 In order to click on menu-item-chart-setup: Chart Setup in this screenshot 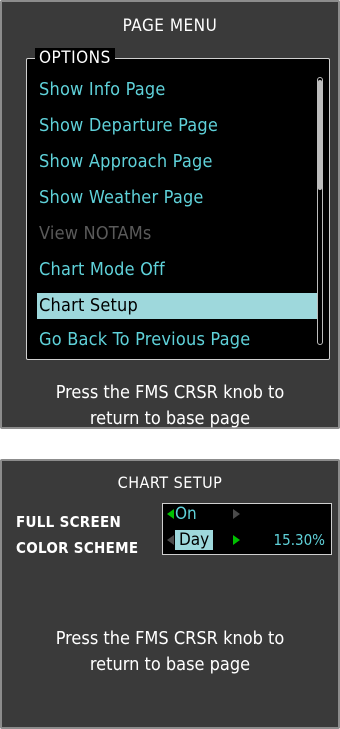, I will do `click(177, 306)`.